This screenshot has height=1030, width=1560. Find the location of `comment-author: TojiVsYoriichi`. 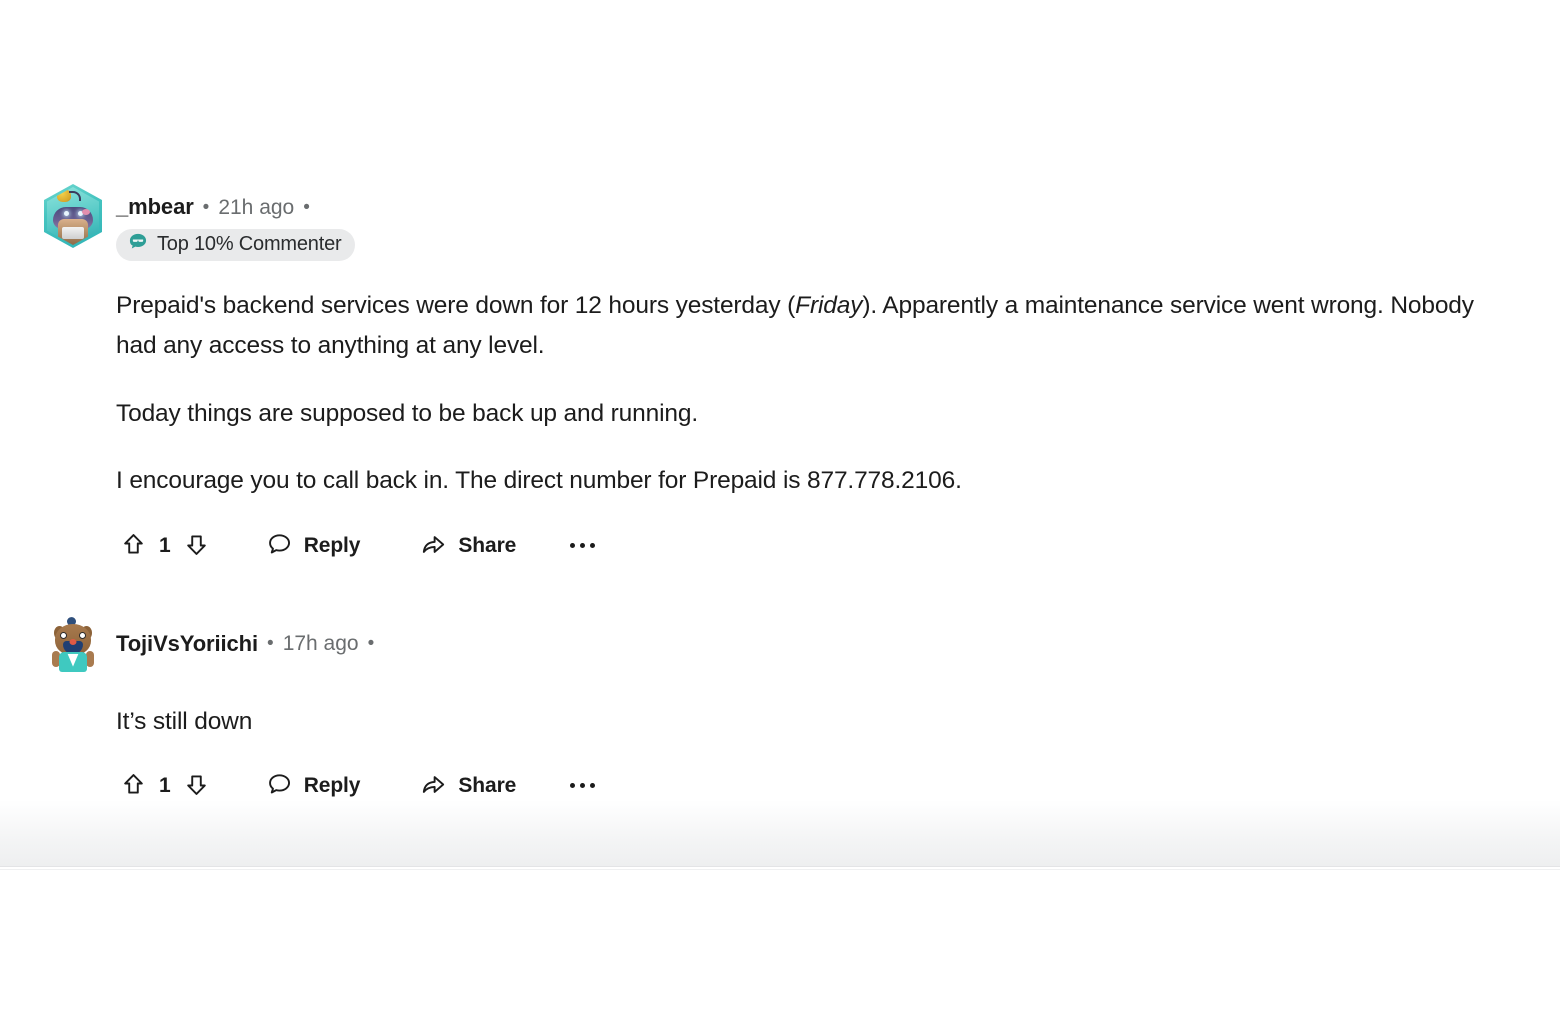

comment-author: TojiVsYoriichi is located at coordinates (187, 643).